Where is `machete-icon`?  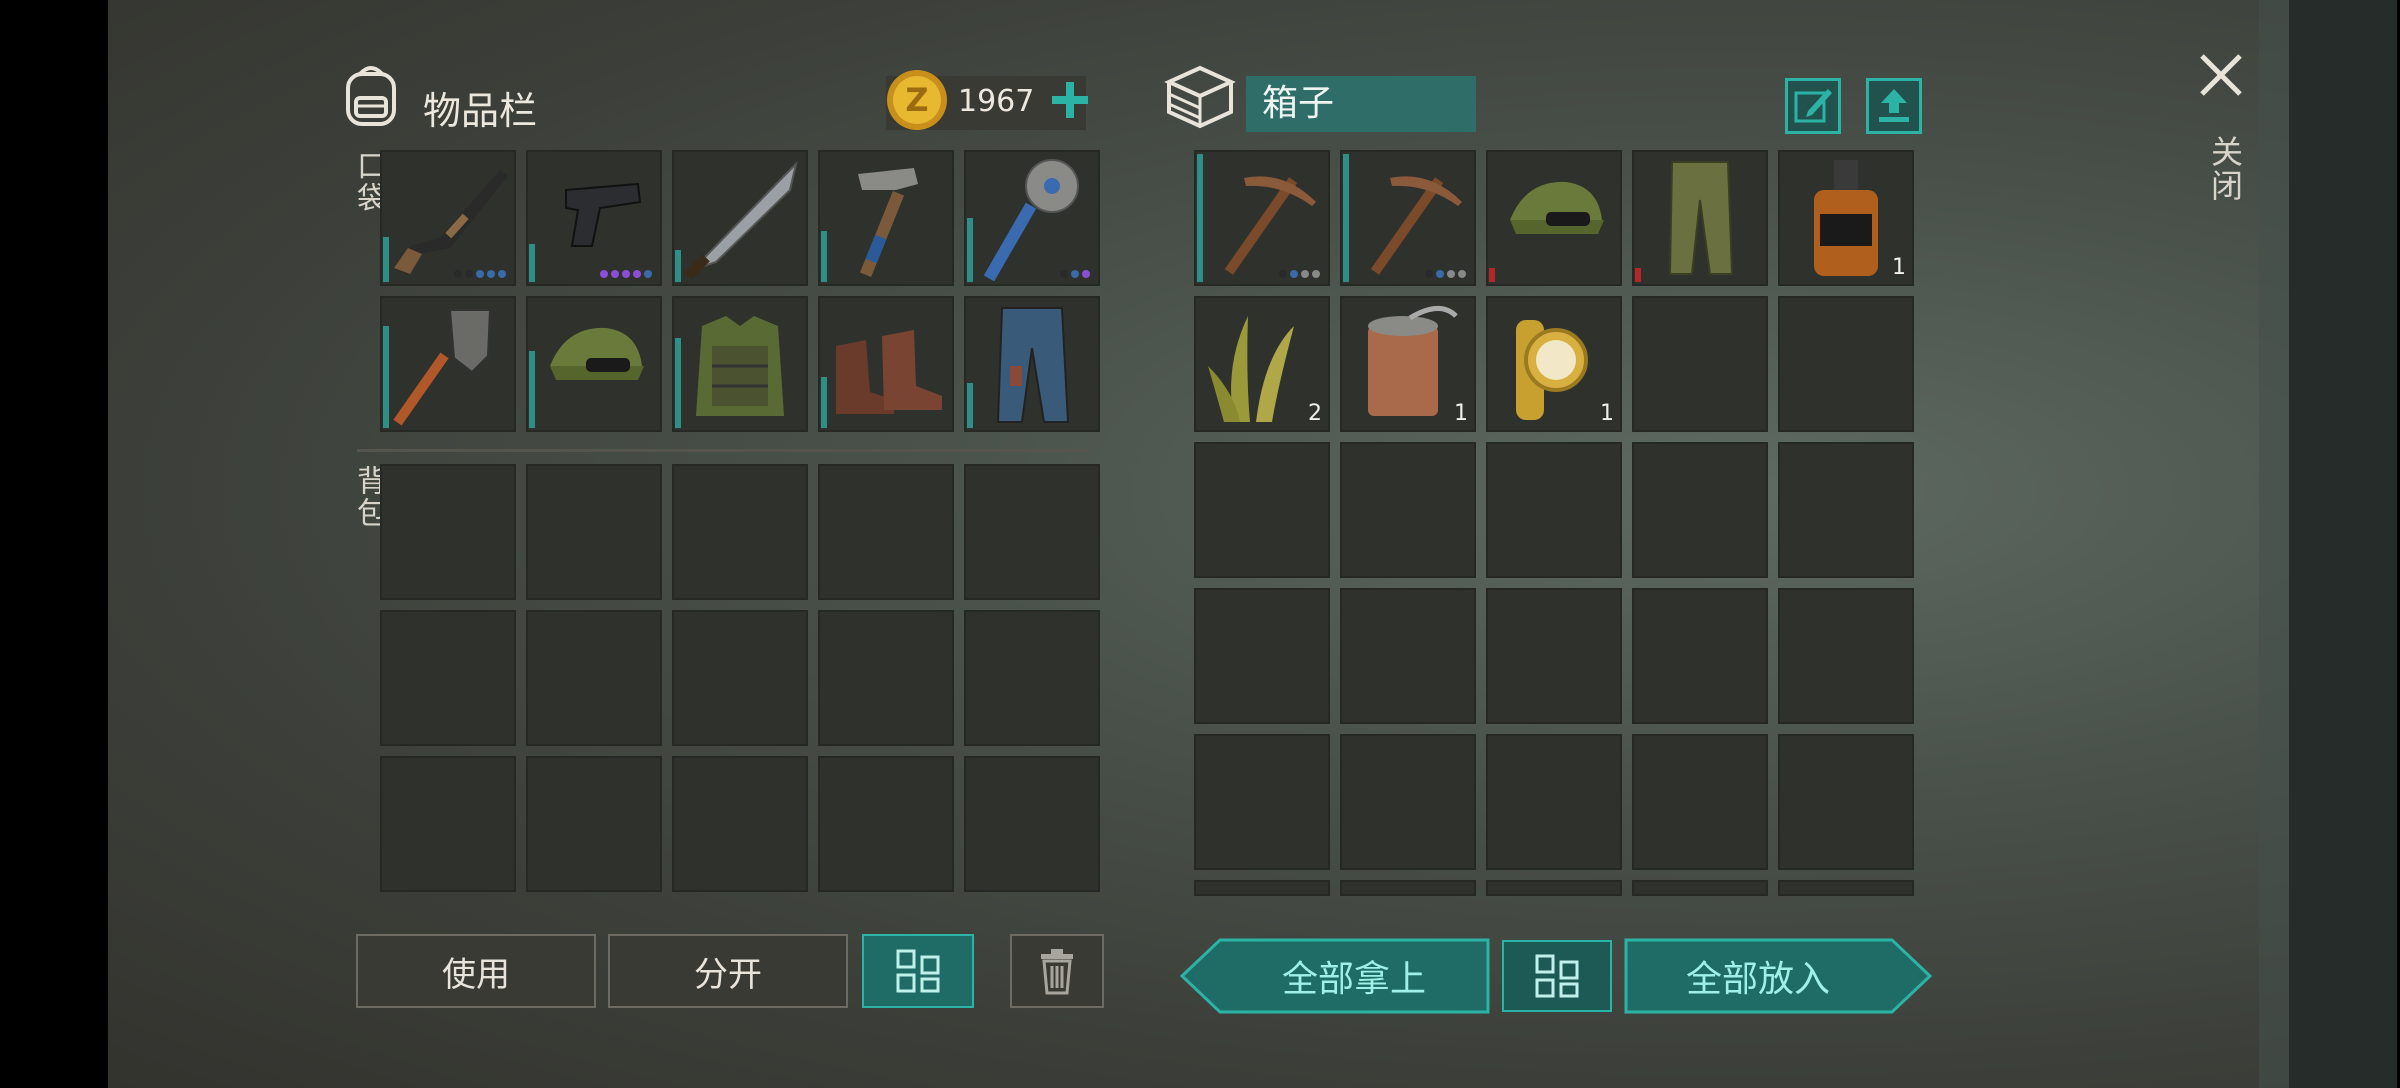 machete-icon is located at coordinates (741, 220).